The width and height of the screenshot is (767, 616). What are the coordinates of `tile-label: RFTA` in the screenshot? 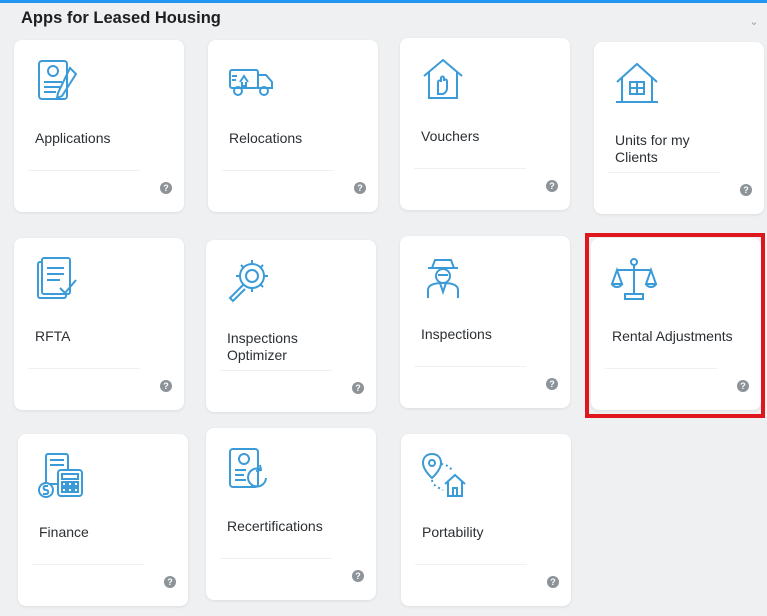 It's located at (53, 336).